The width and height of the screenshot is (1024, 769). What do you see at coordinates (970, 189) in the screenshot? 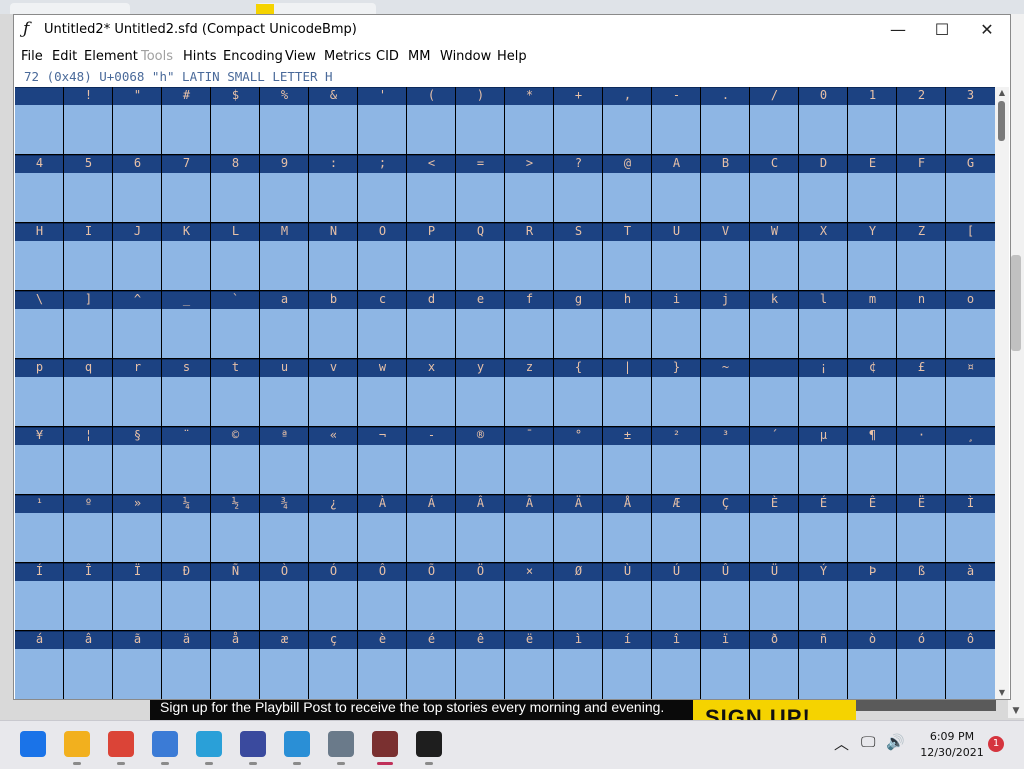
I see `glyph-cell: G` at bounding box center [970, 189].